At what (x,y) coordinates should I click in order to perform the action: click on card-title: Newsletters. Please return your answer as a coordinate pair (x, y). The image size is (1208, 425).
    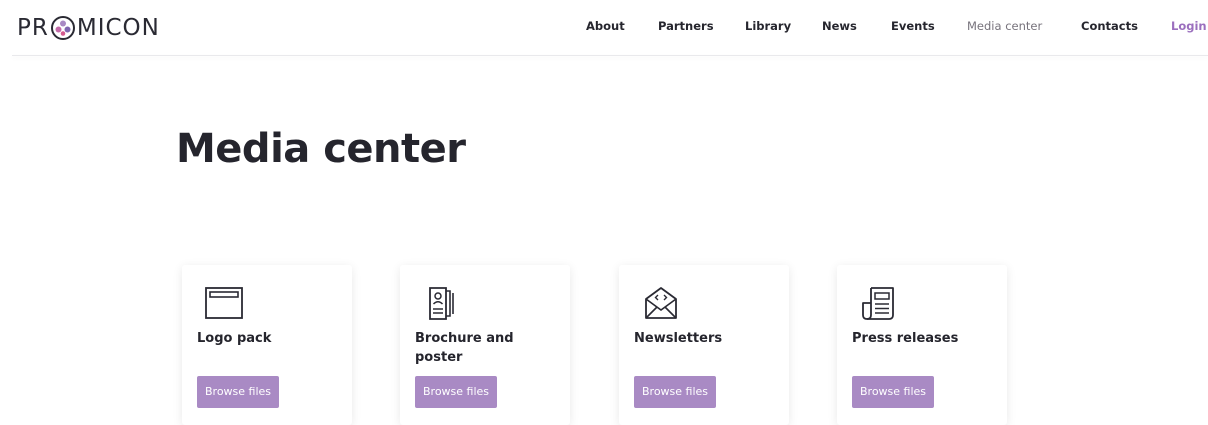
    Looking at the image, I should click on (678, 338).